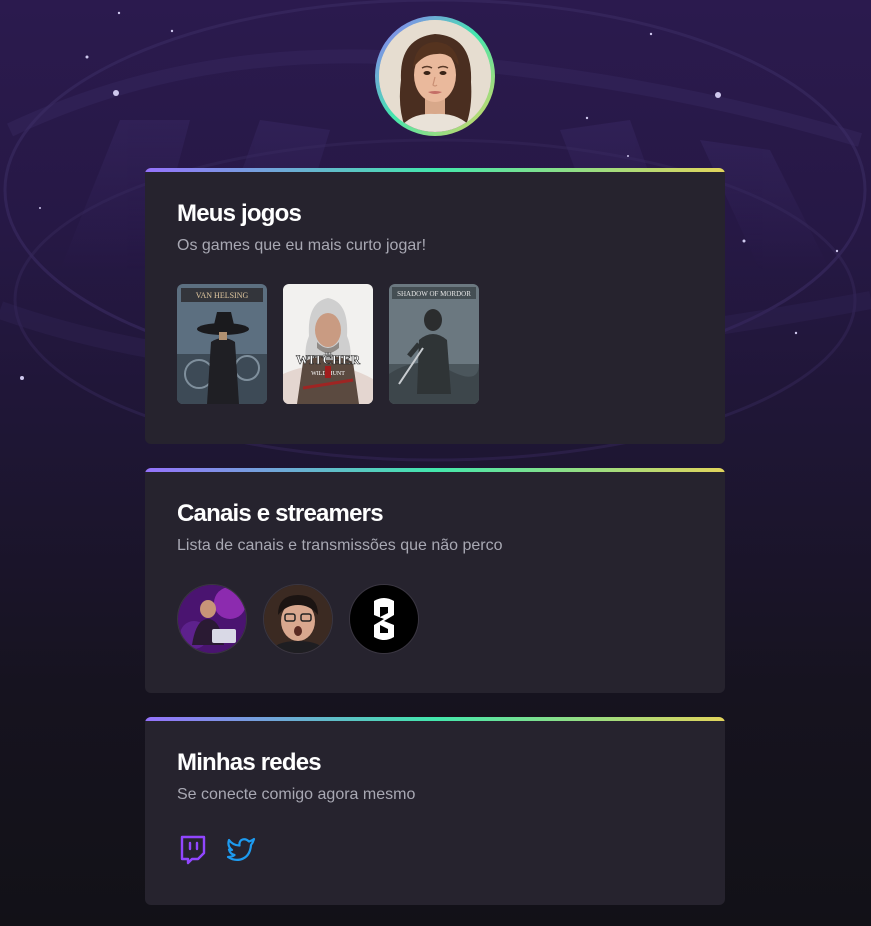  What do you see at coordinates (302, 245) in the screenshot?
I see `games-card-subtitle: Os games que eu mais curto jogar!` at bounding box center [302, 245].